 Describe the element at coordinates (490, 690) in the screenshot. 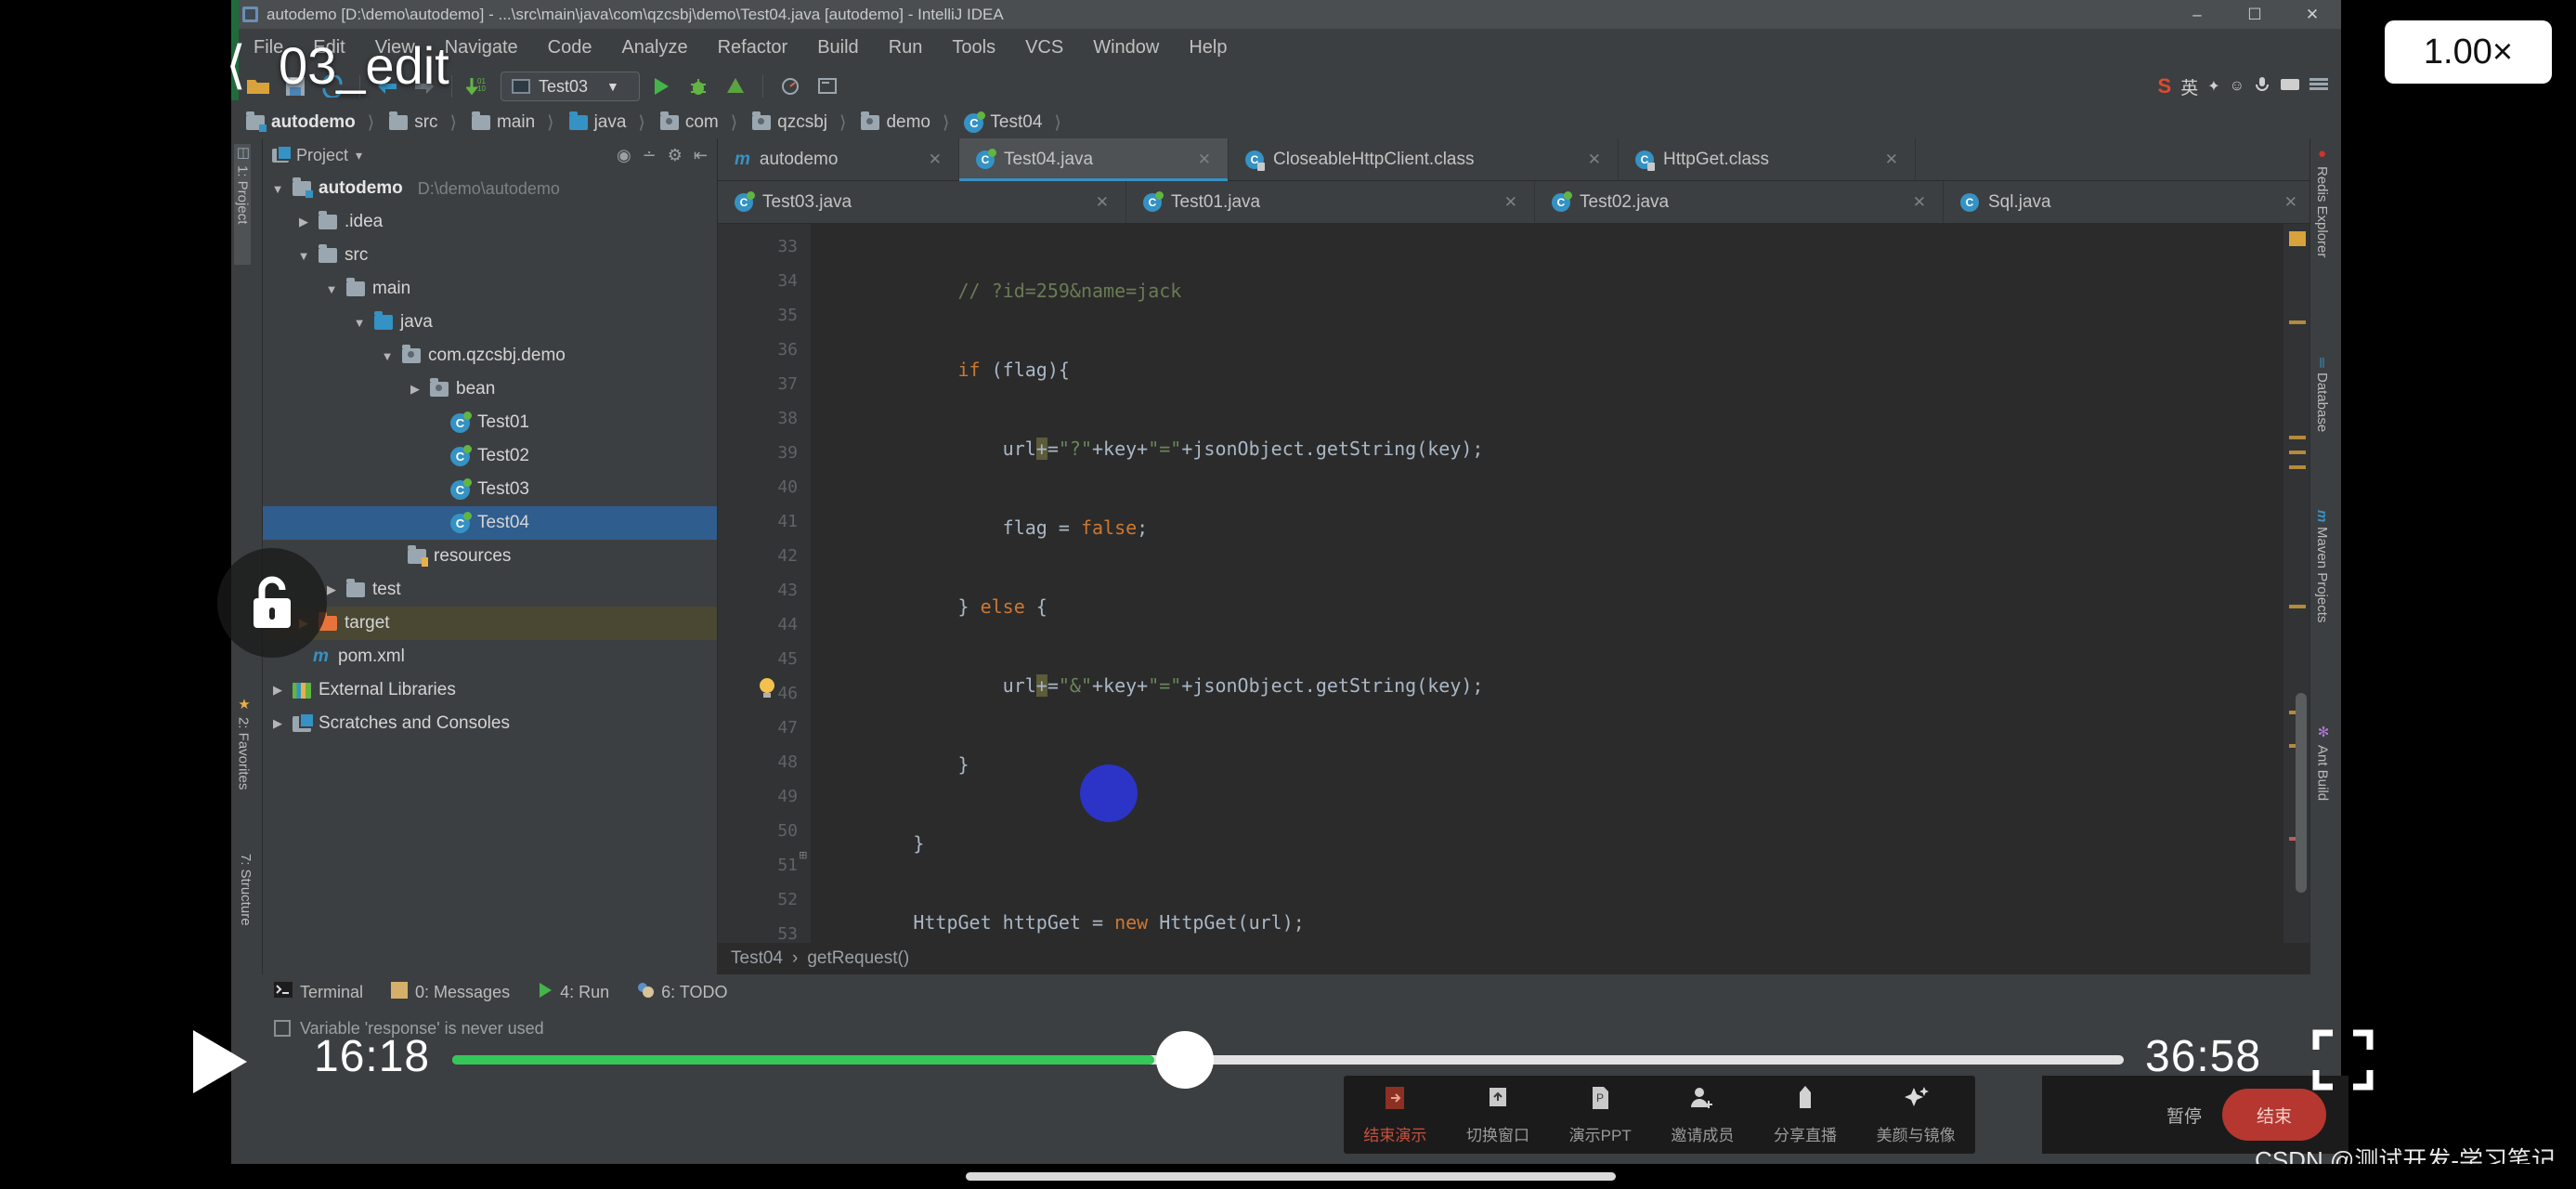

I see `tree-item-external-libraries: ▶ External Libraries` at that location.